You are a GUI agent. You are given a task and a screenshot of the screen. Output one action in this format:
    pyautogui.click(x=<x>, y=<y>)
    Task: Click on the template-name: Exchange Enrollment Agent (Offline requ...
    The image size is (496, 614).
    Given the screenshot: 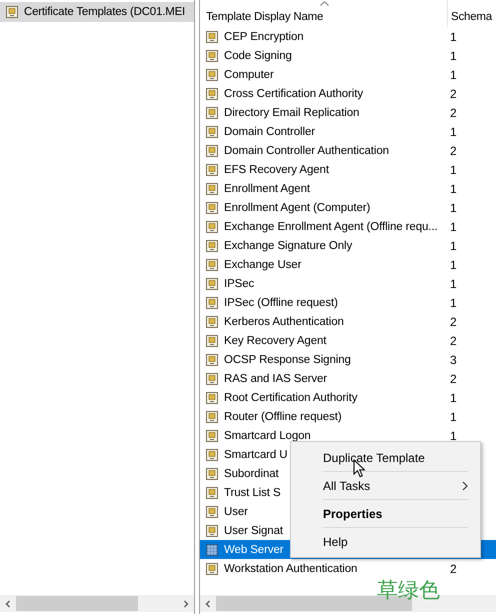 What is the action you would take?
    pyautogui.click(x=331, y=226)
    